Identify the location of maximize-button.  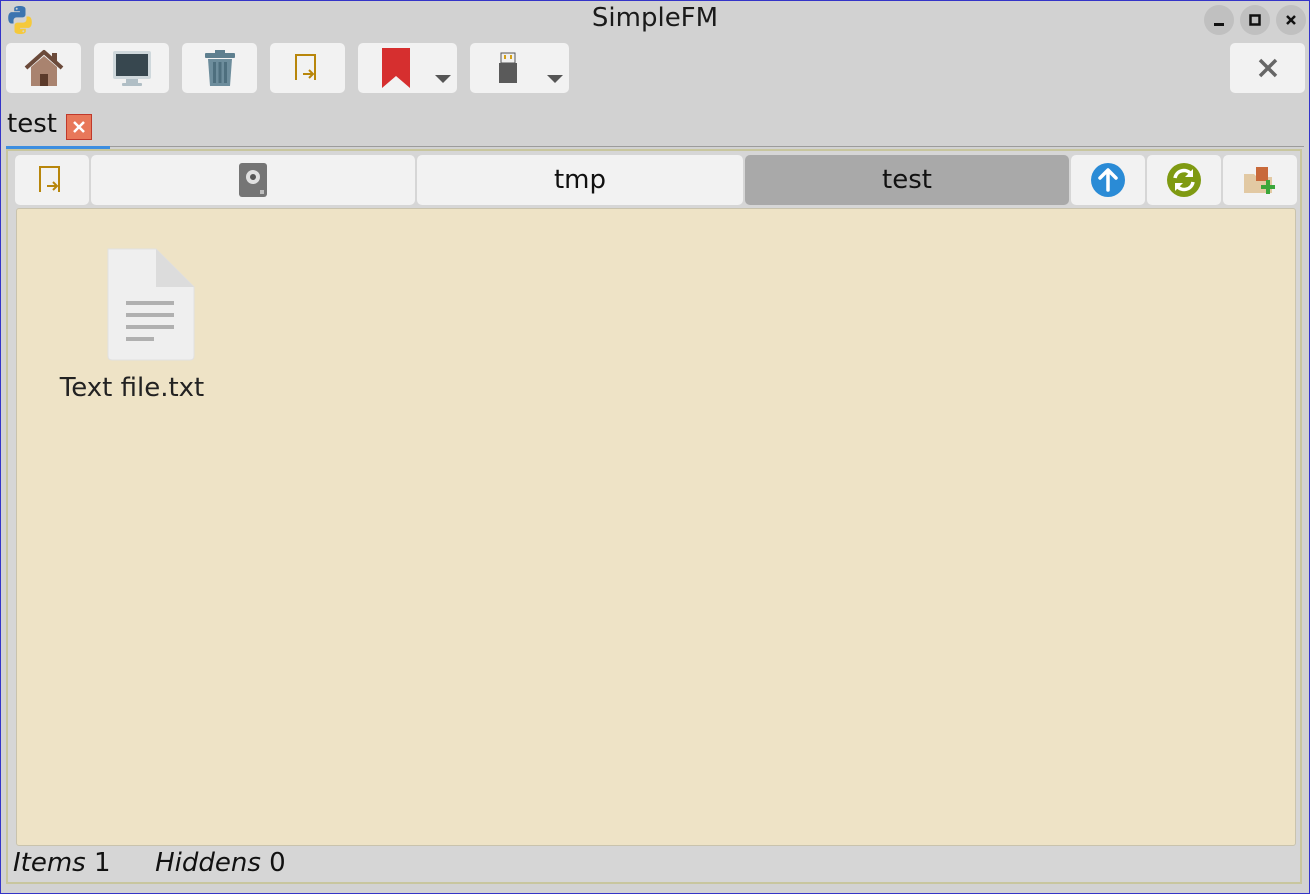
(1255, 20).